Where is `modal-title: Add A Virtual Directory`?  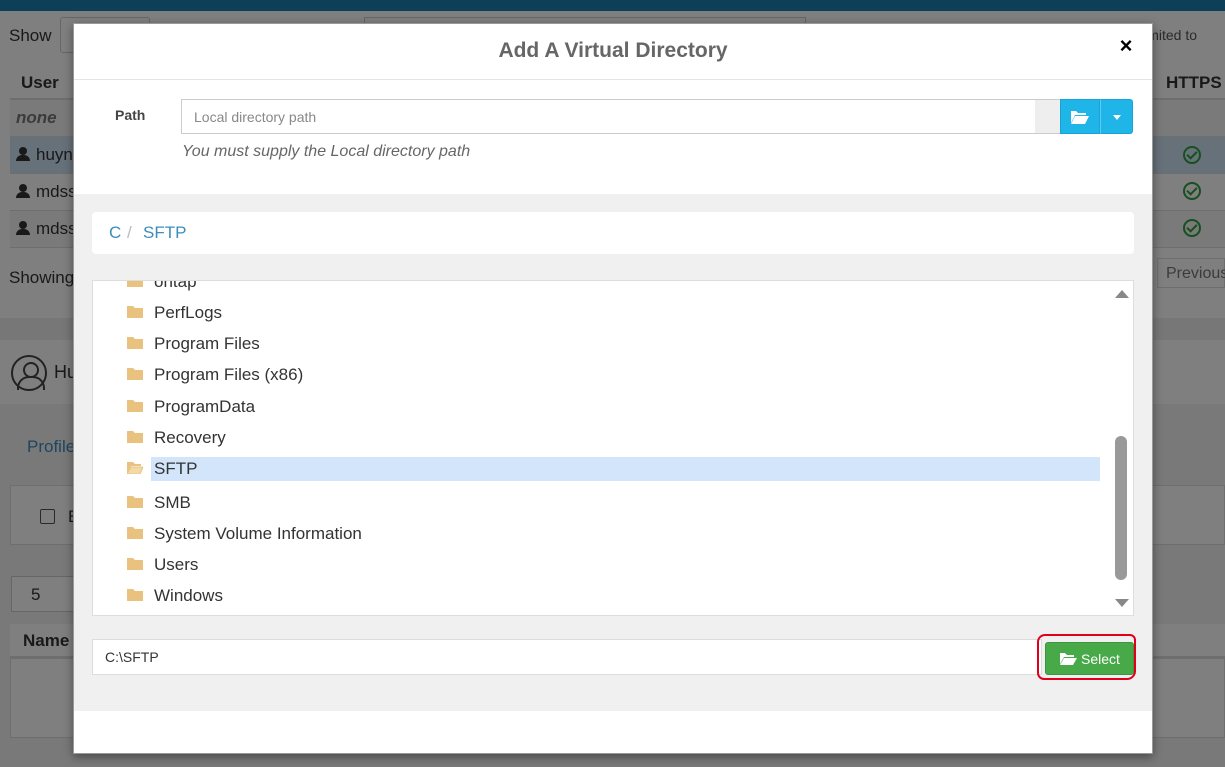
modal-title: Add A Virtual Directory is located at coordinates (613, 50).